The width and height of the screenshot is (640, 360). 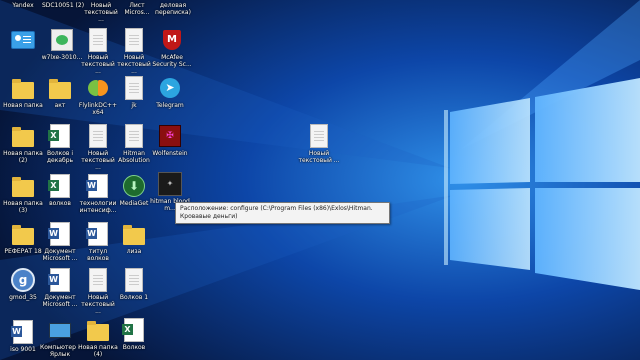 I want to click on icon-label: Волков 1, so click(x=134, y=297).